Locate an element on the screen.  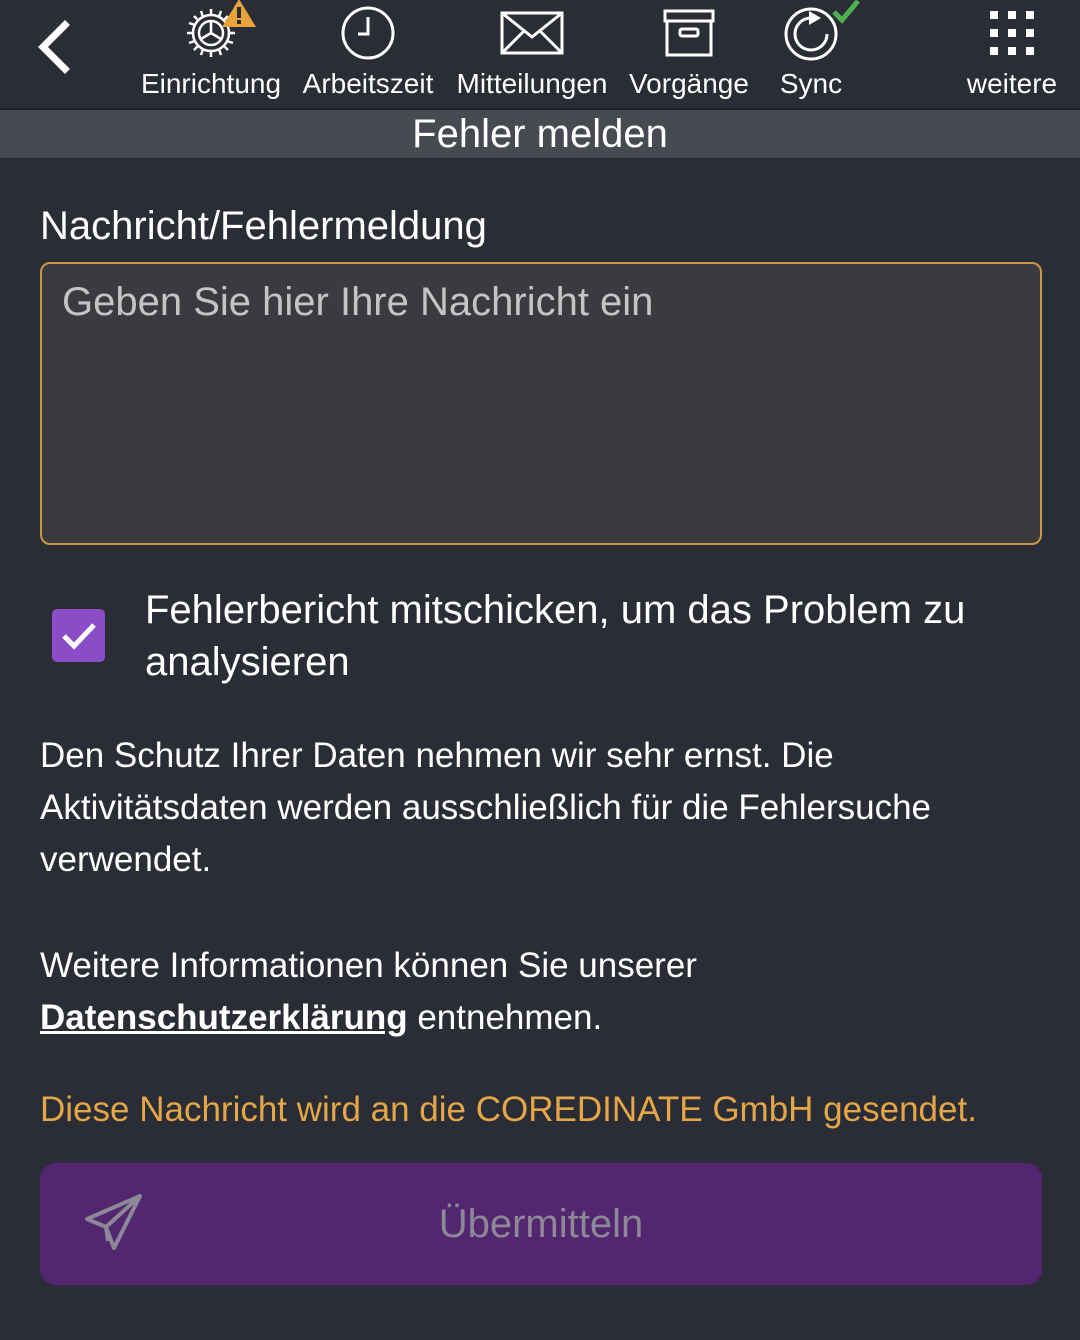
submit-button: Übermitteln is located at coordinates (541, 1224).